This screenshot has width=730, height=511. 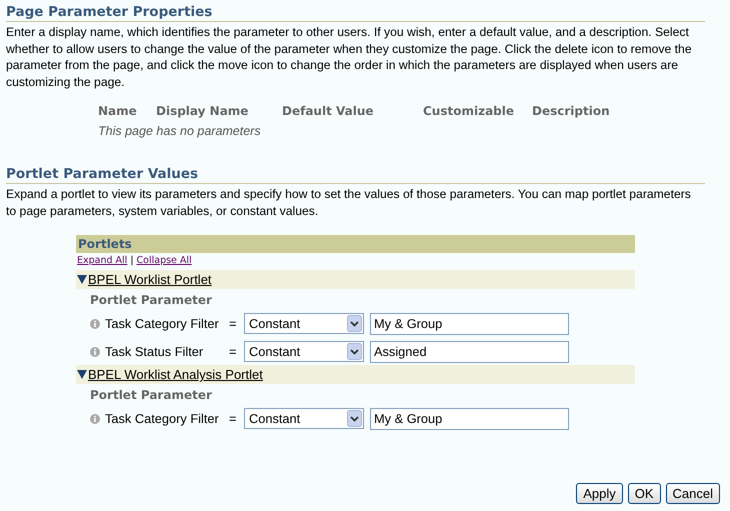 What do you see at coordinates (599, 493) in the screenshot?
I see `dialog-button: Apply` at bounding box center [599, 493].